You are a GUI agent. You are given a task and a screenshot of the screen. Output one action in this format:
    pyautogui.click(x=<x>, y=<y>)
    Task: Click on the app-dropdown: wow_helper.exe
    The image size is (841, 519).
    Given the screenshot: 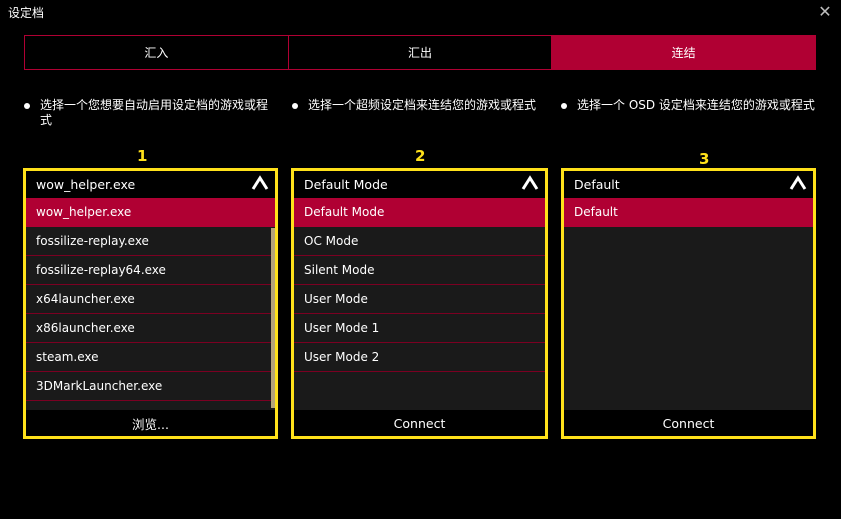 What is the action you would take?
    pyautogui.click(x=150, y=184)
    